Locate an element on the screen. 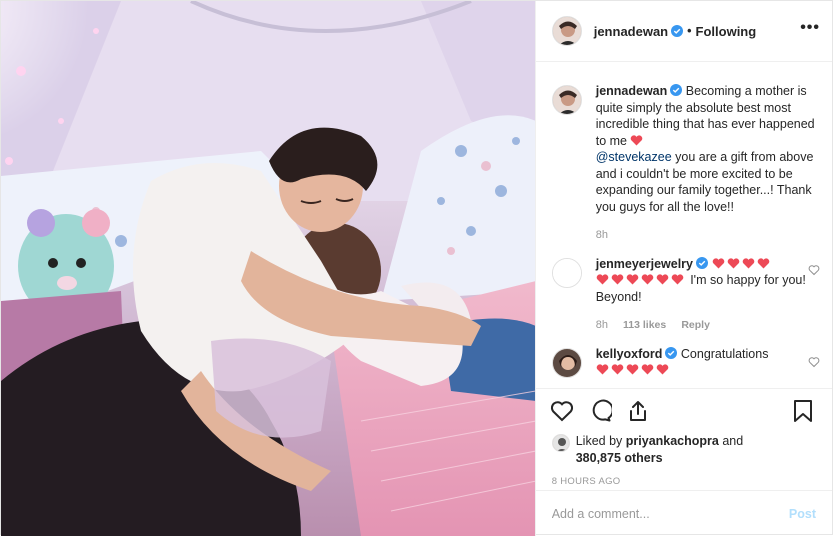 The width and height of the screenshot is (833, 538). add-comment-bar: Post is located at coordinates (683, 513).